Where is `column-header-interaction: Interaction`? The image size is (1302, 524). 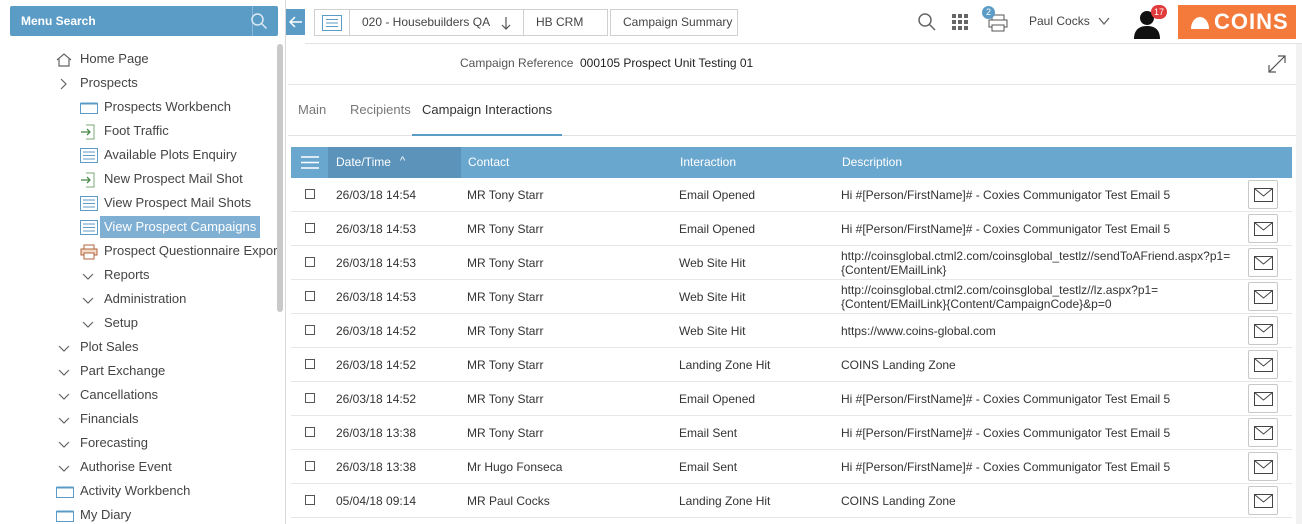 column-header-interaction: Interaction is located at coordinates (708, 162).